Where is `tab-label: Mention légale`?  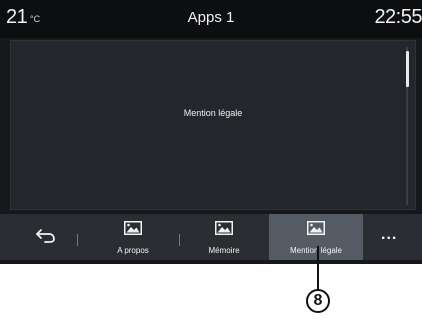 tab-label: Mention légale is located at coordinates (316, 250).